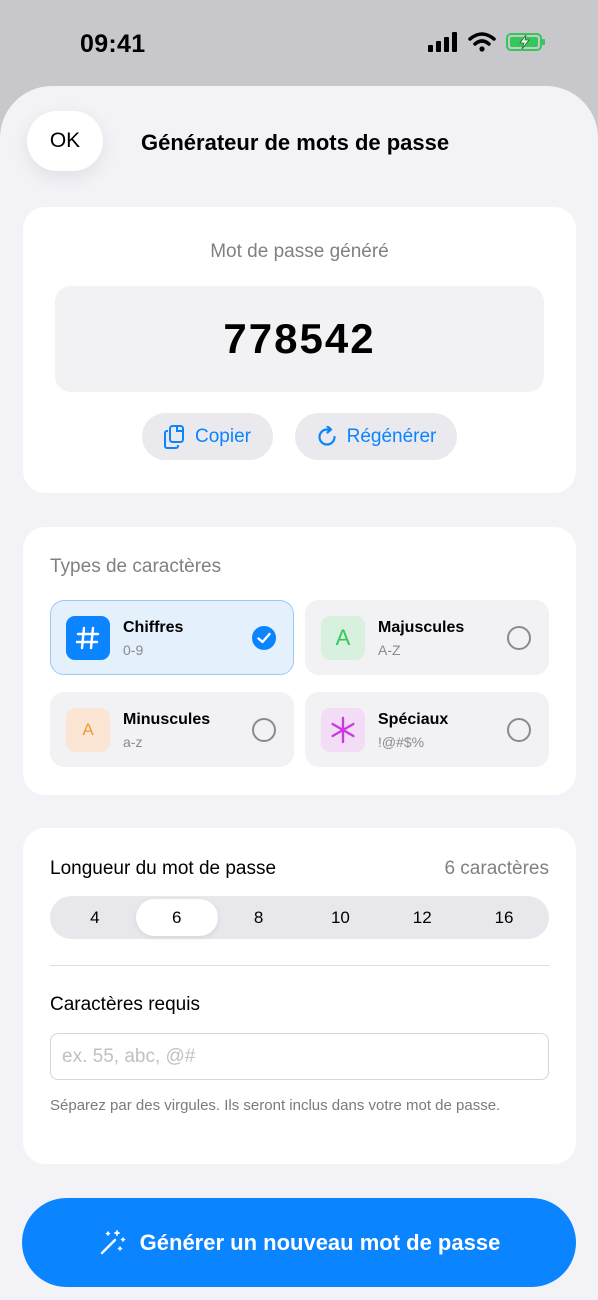 The width and height of the screenshot is (598, 1300). I want to click on length-option-16: 16, so click(504, 917).